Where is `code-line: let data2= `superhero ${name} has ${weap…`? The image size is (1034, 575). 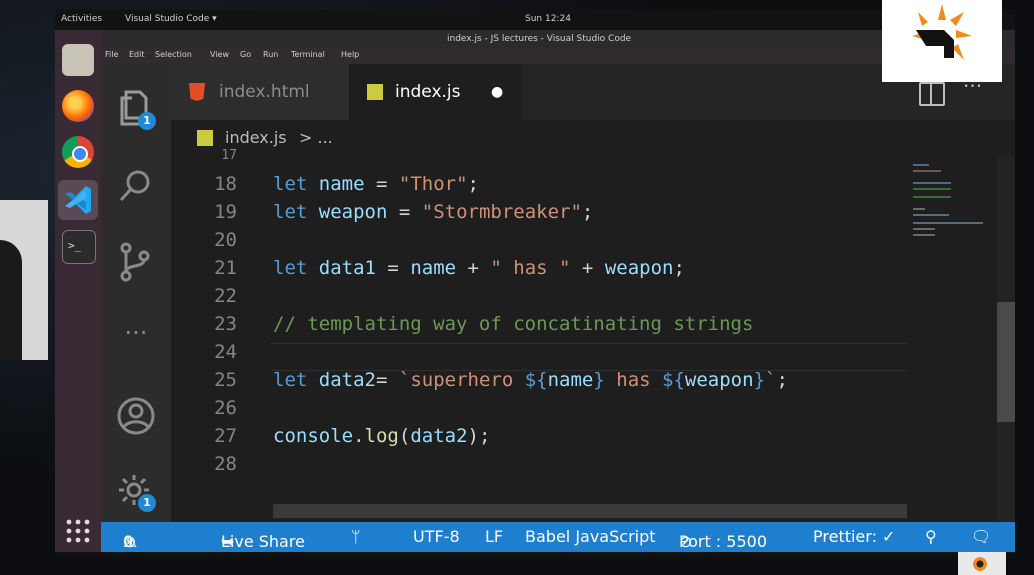 code-line: let data2= `superhero ${name} has ${weap… is located at coordinates (530, 380).